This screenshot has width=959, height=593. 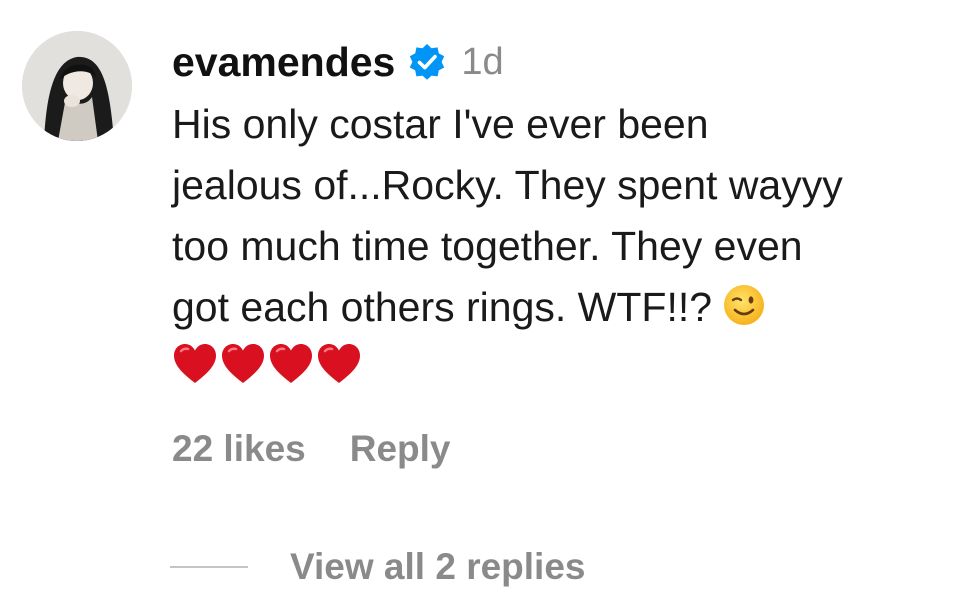 What do you see at coordinates (565, 364) in the screenshot?
I see `hearts-row` at bounding box center [565, 364].